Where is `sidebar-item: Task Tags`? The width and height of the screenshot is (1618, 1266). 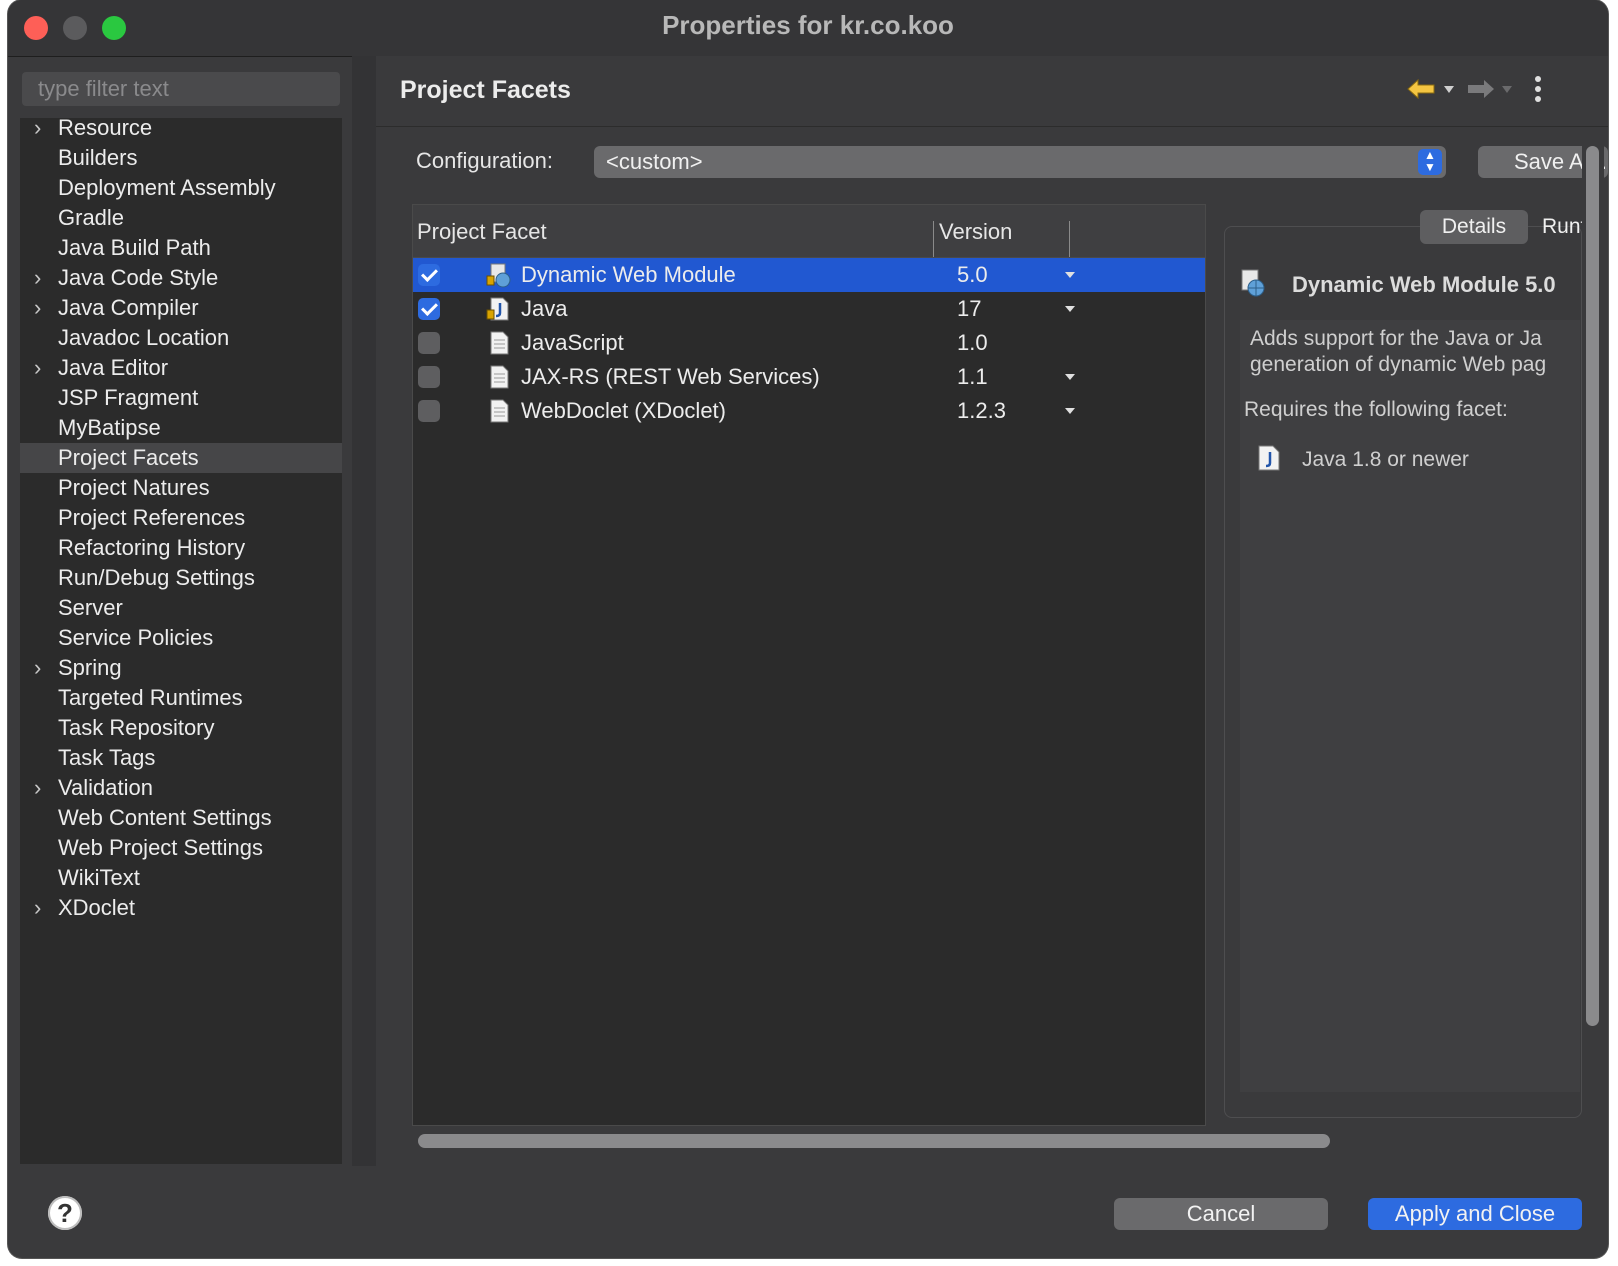
sidebar-item: Task Tags is located at coordinates (181, 758).